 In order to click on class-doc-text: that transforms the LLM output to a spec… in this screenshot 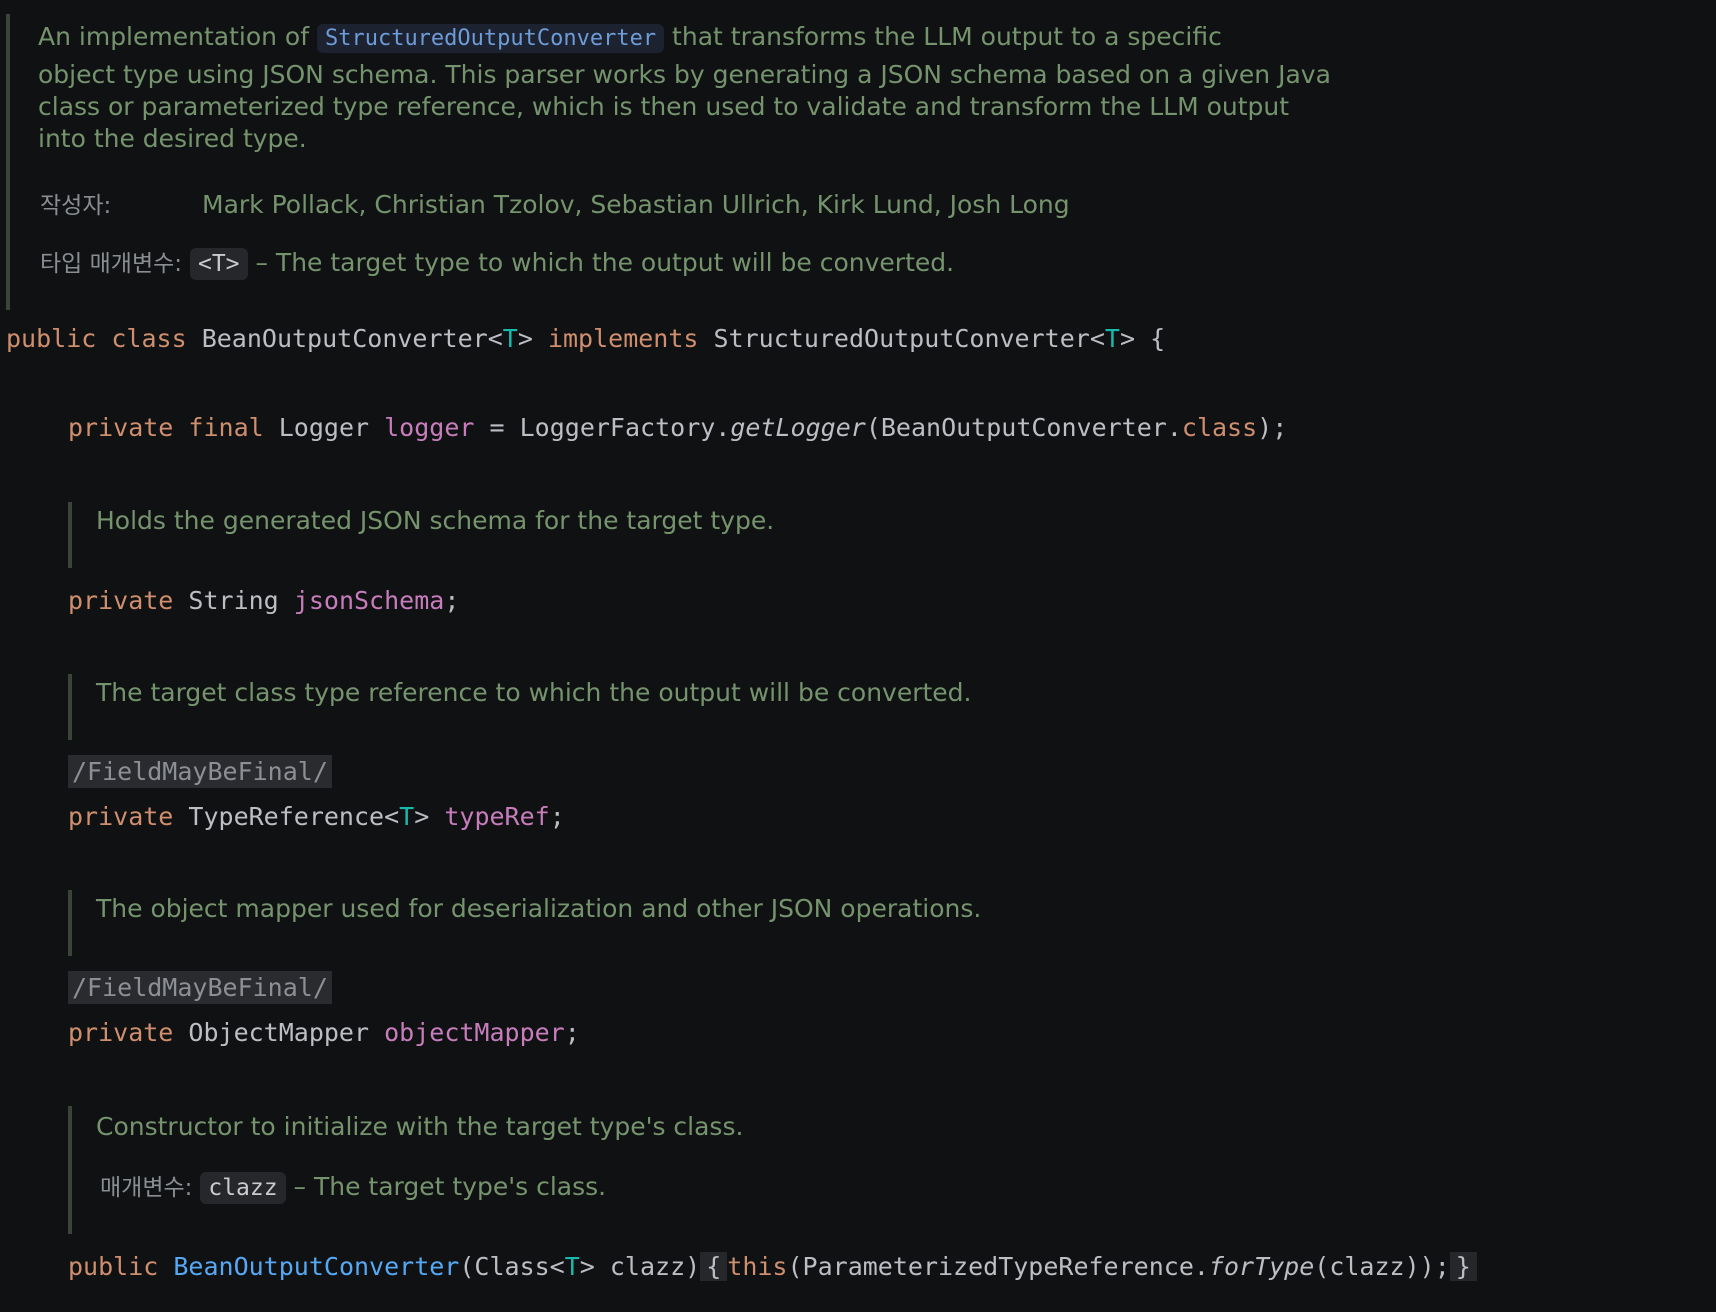, I will do `click(943, 36)`.